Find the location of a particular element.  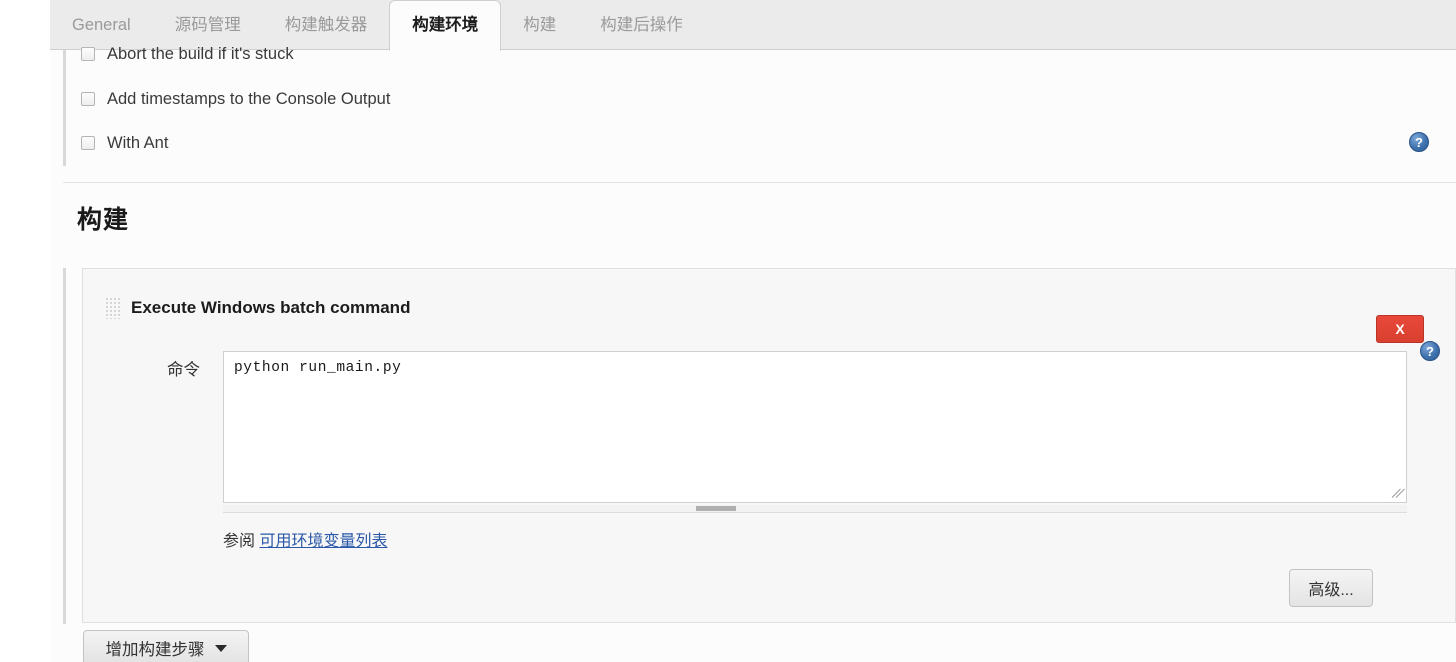

build-section-heading: 构建 is located at coordinates (103, 220).